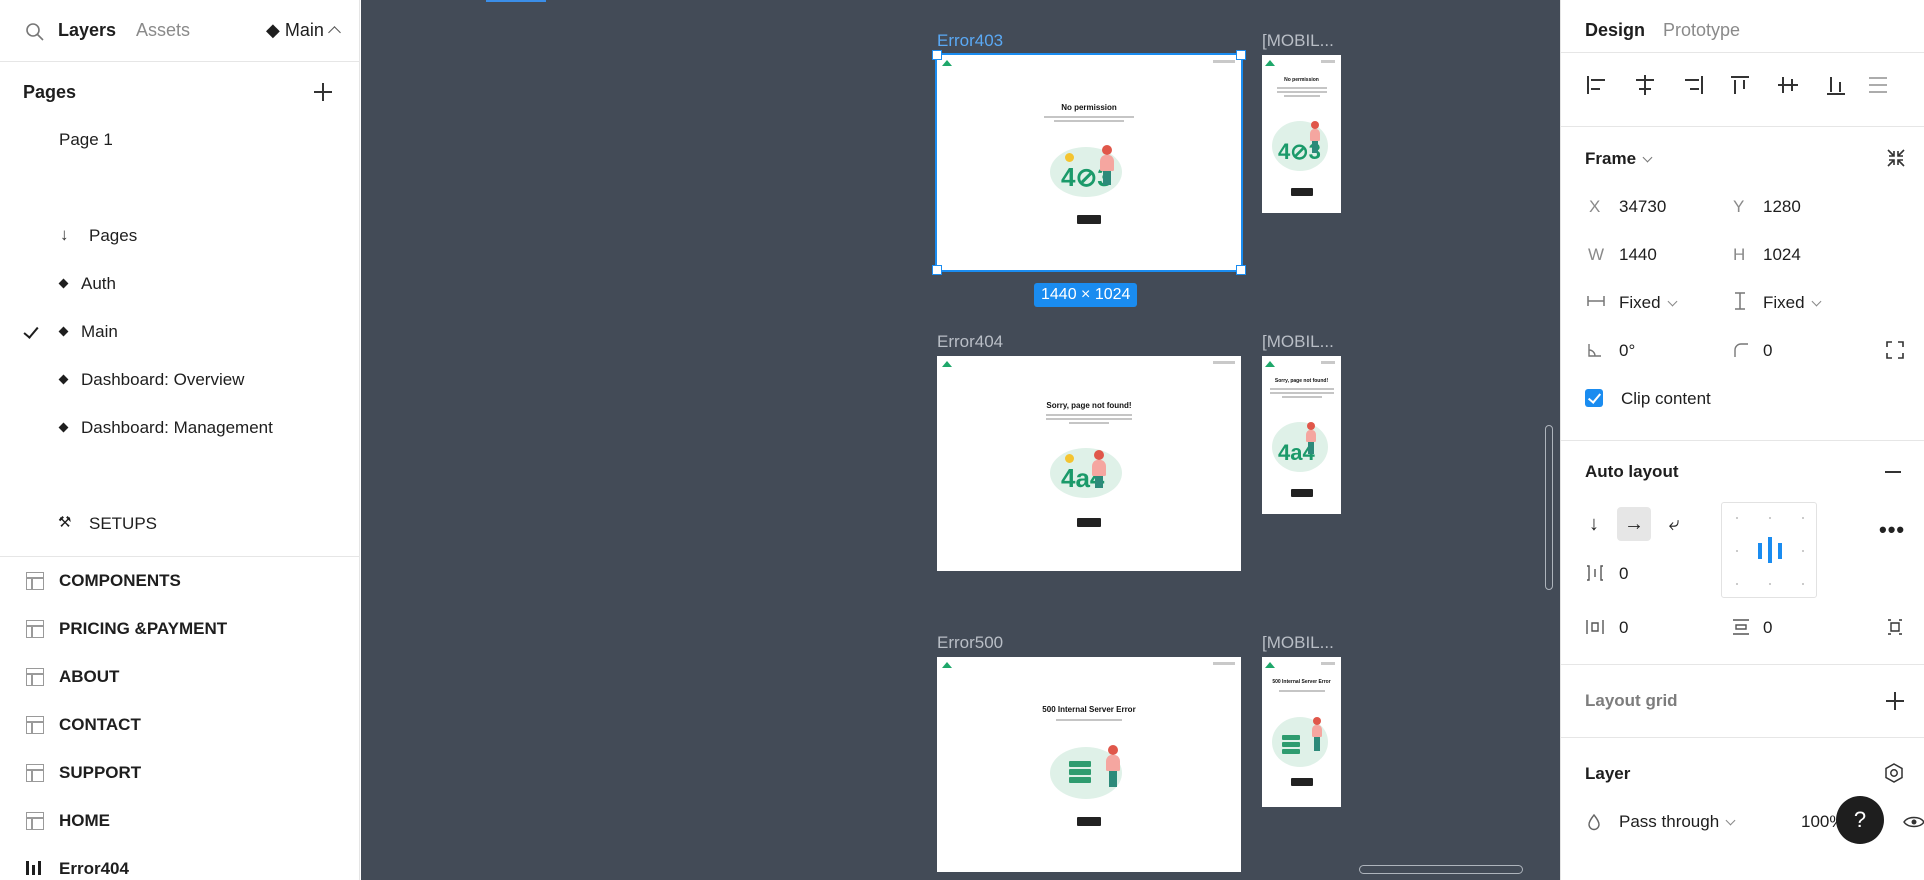 This screenshot has height=880, width=1924. What do you see at coordinates (1677, 822) in the screenshot?
I see `blend-mode-select: Pass through` at bounding box center [1677, 822].